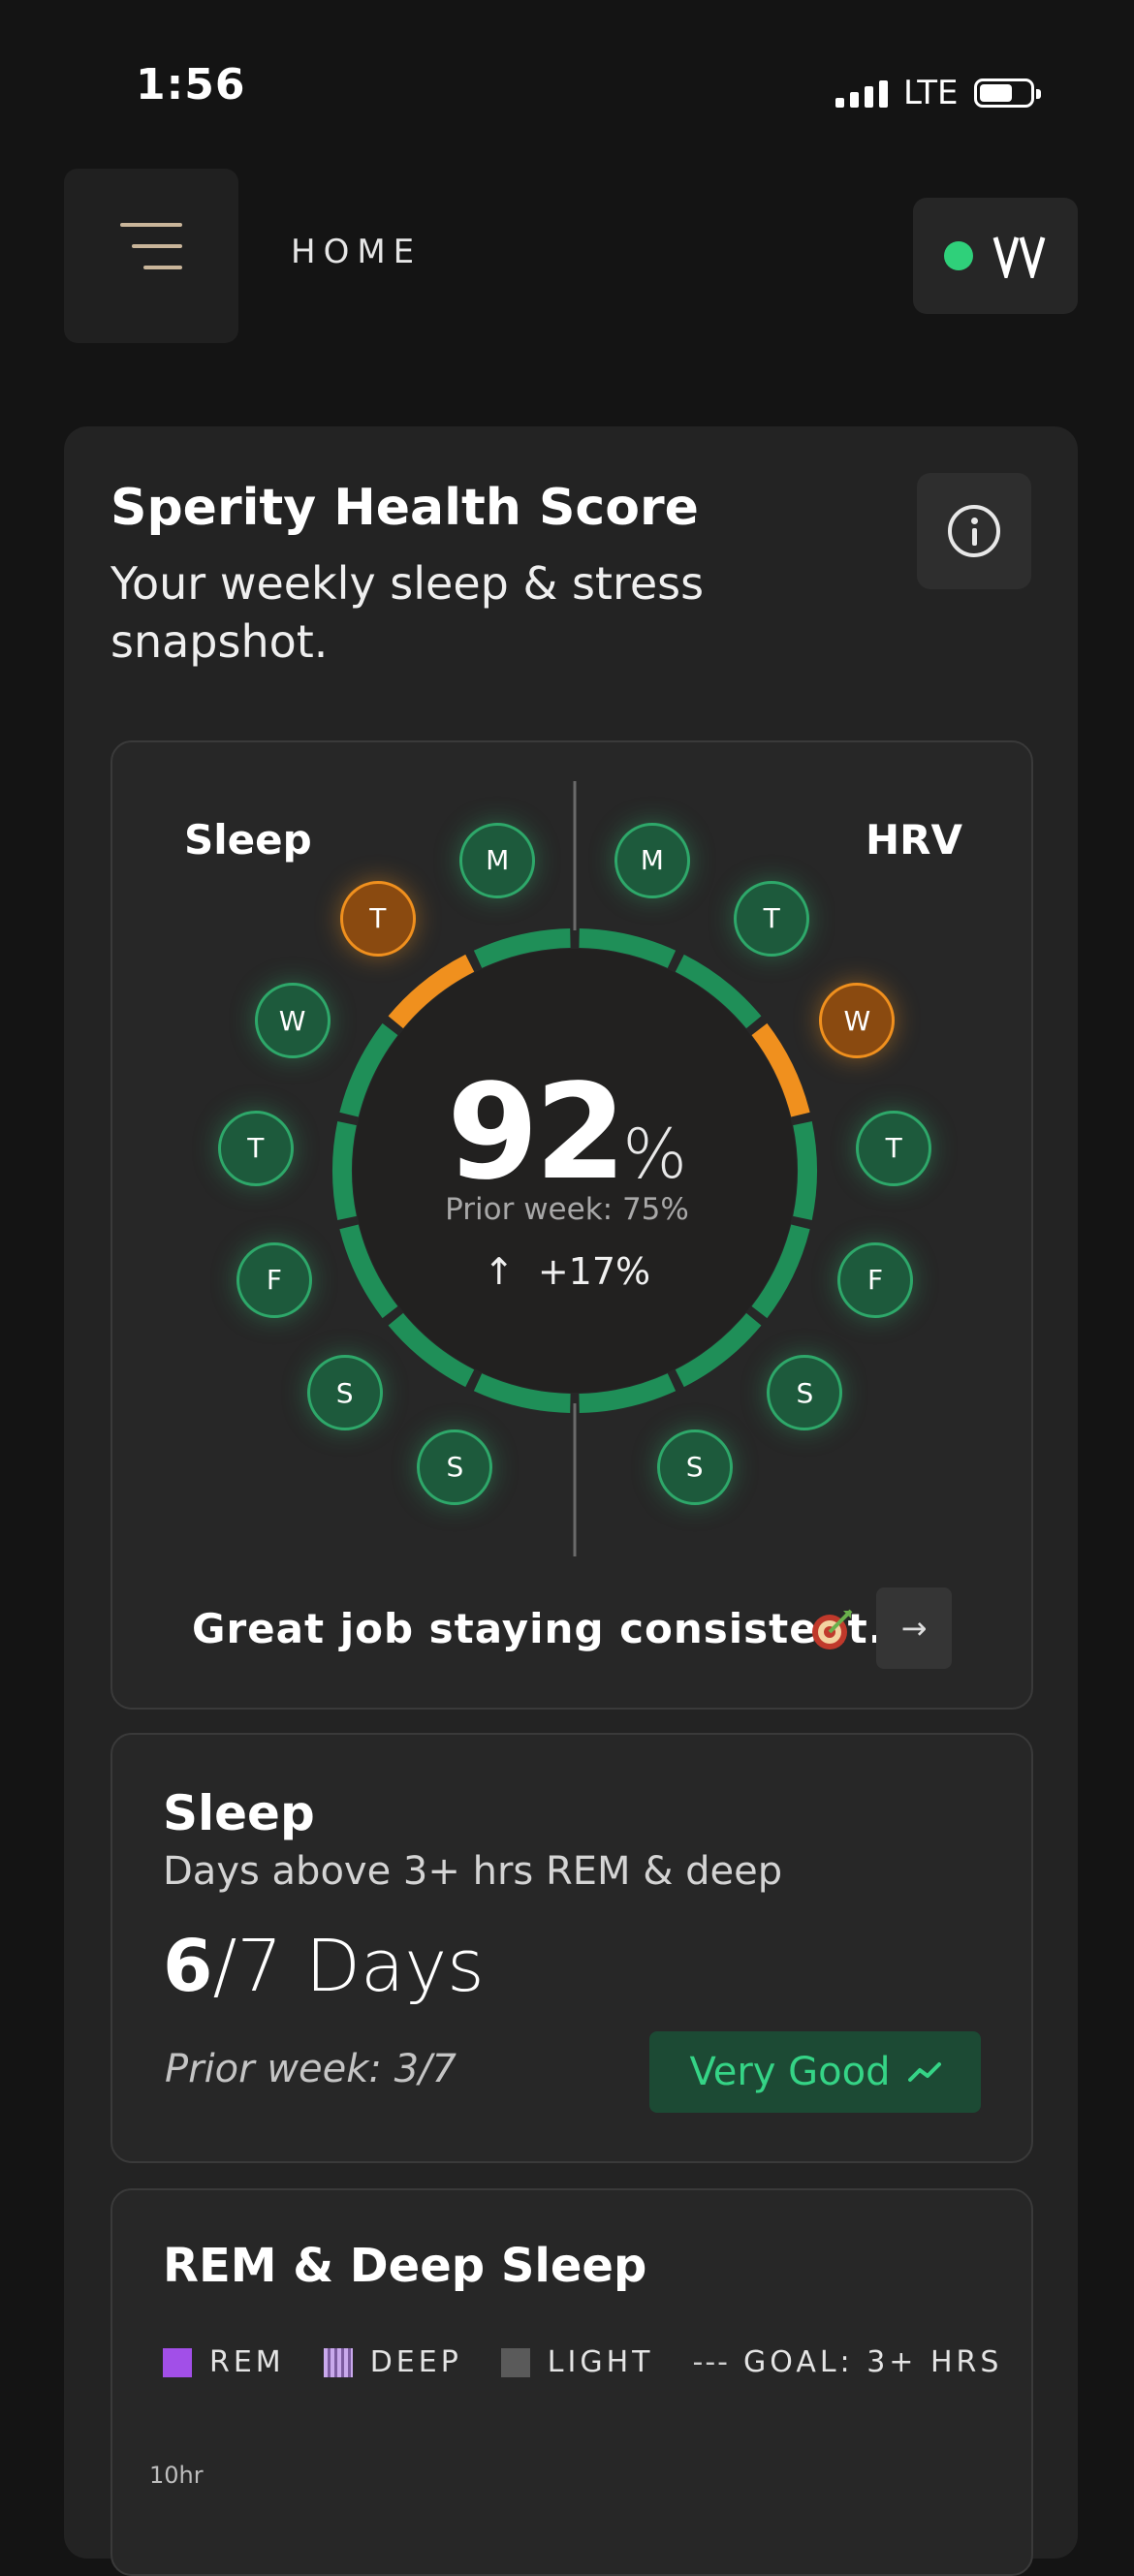 Image resolution: width=1134 pixels, height=2576 pixels. What do you see at coordinates (873, 2362) in the screenshot?
I see `legend-goal-label: GOAL: 3+ HRS` at bounding box center [873, 2362].